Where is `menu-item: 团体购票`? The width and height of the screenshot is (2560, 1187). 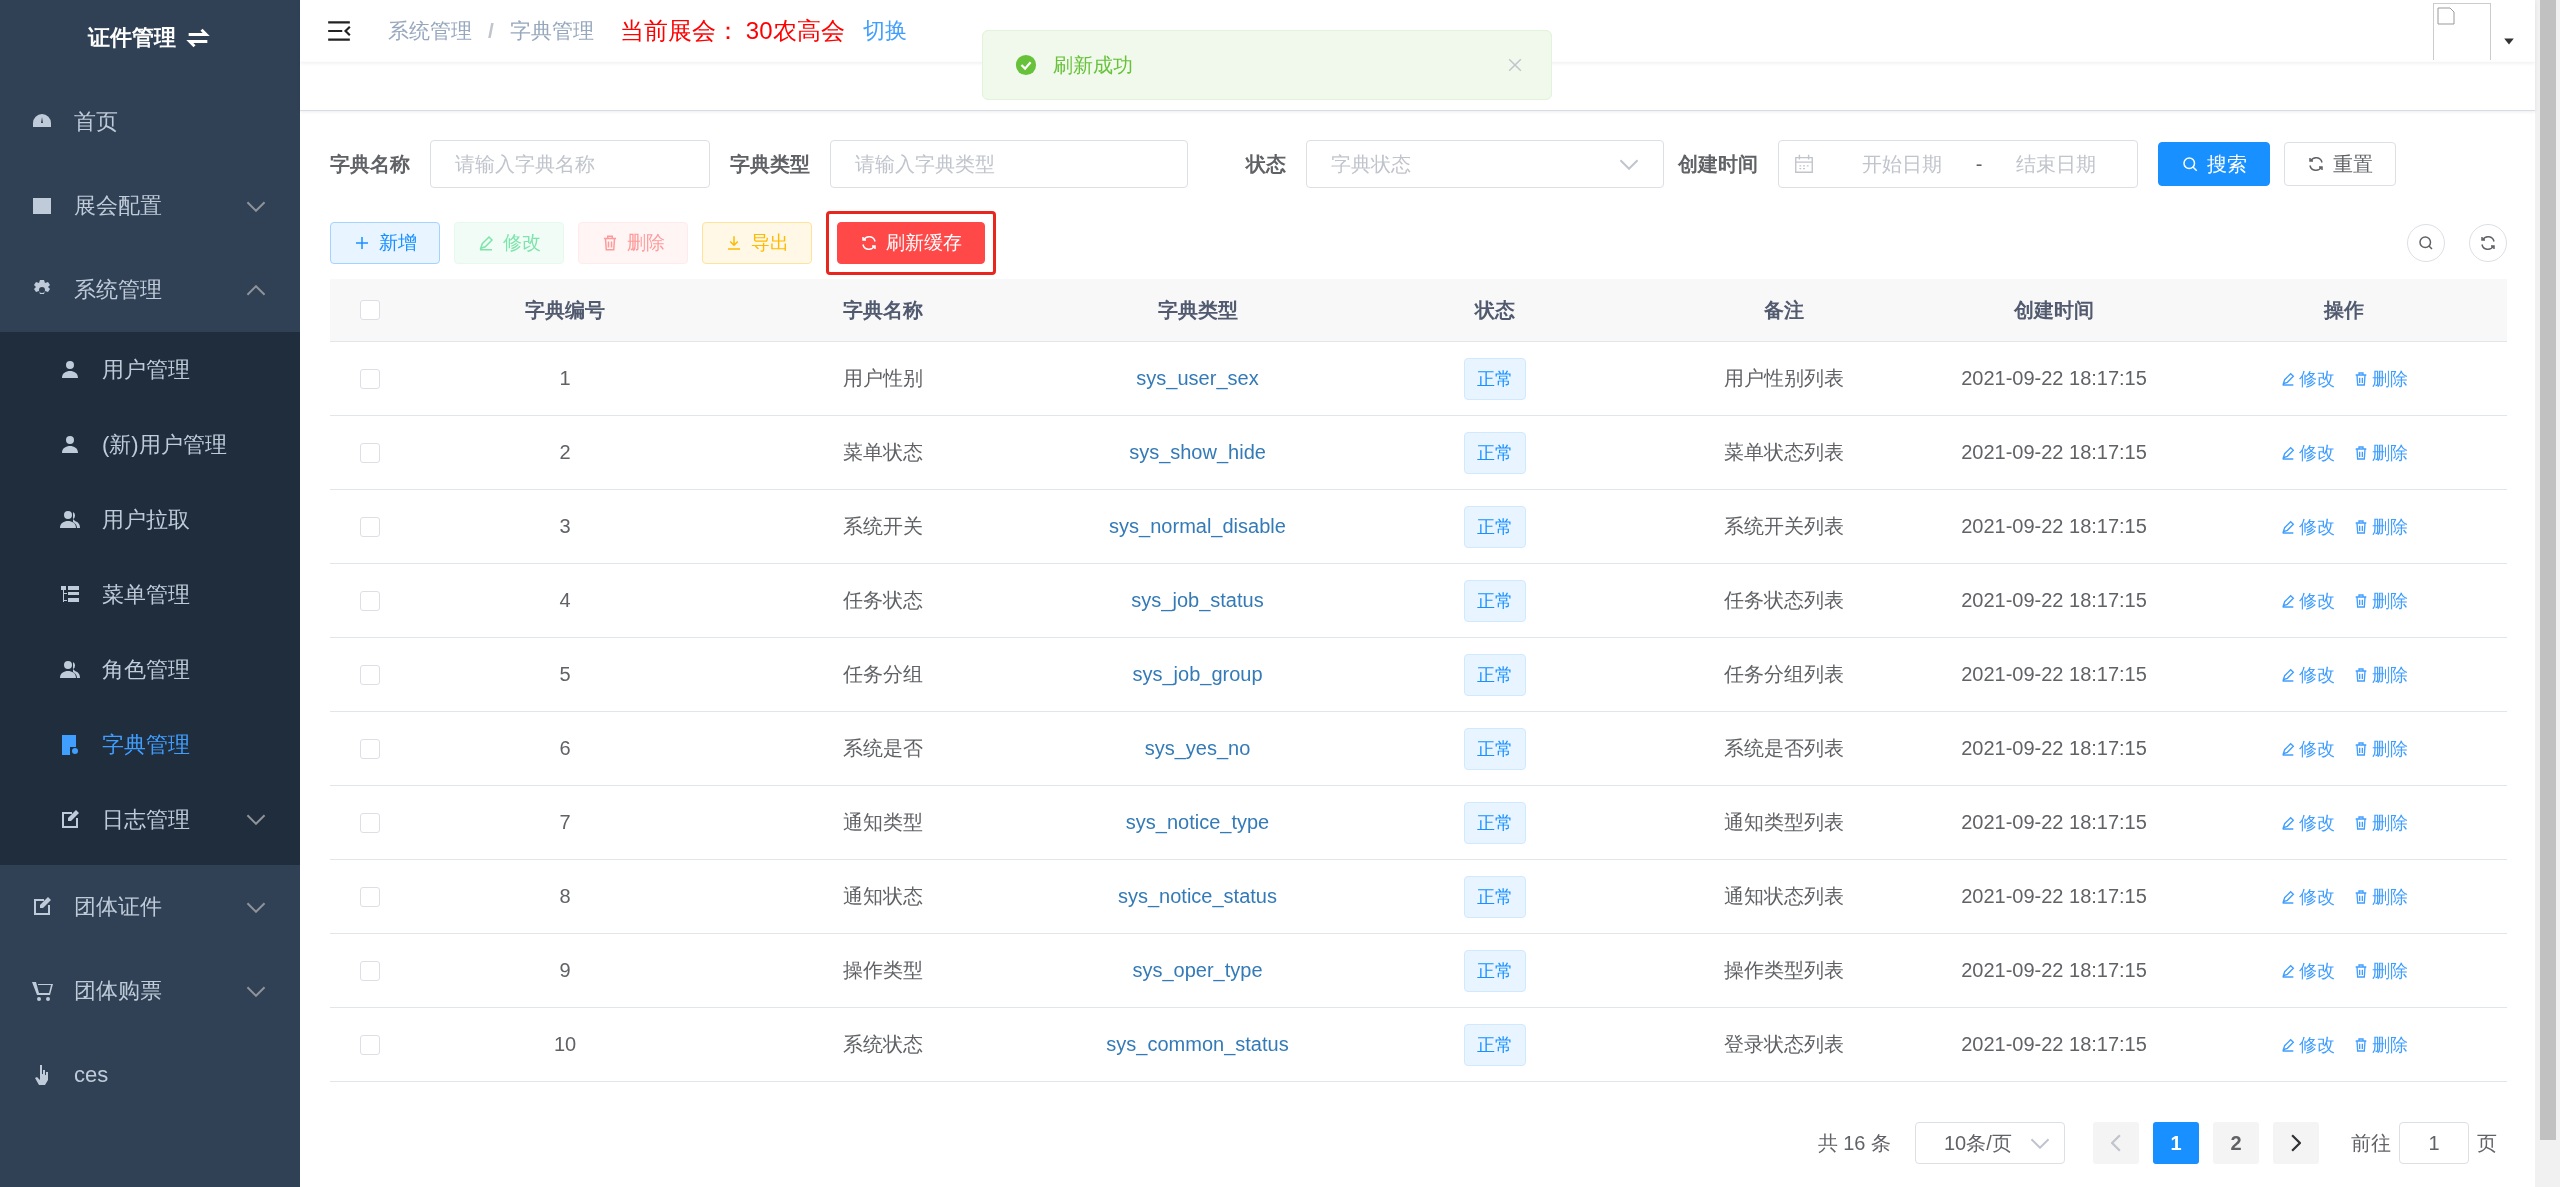
menu-item: 团体购票 is located at coordinates (150, 991).